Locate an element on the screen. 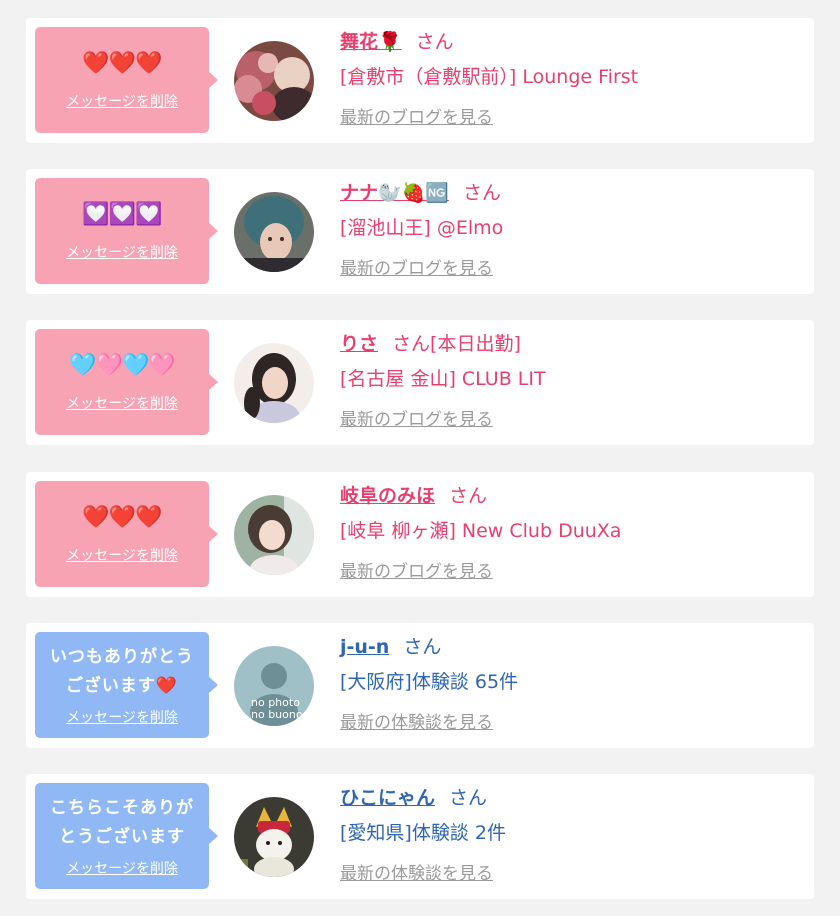 The image size is (840, 916). bubble-message: 🩵🩷🩵🩷 is located at coordinates (122, 365).